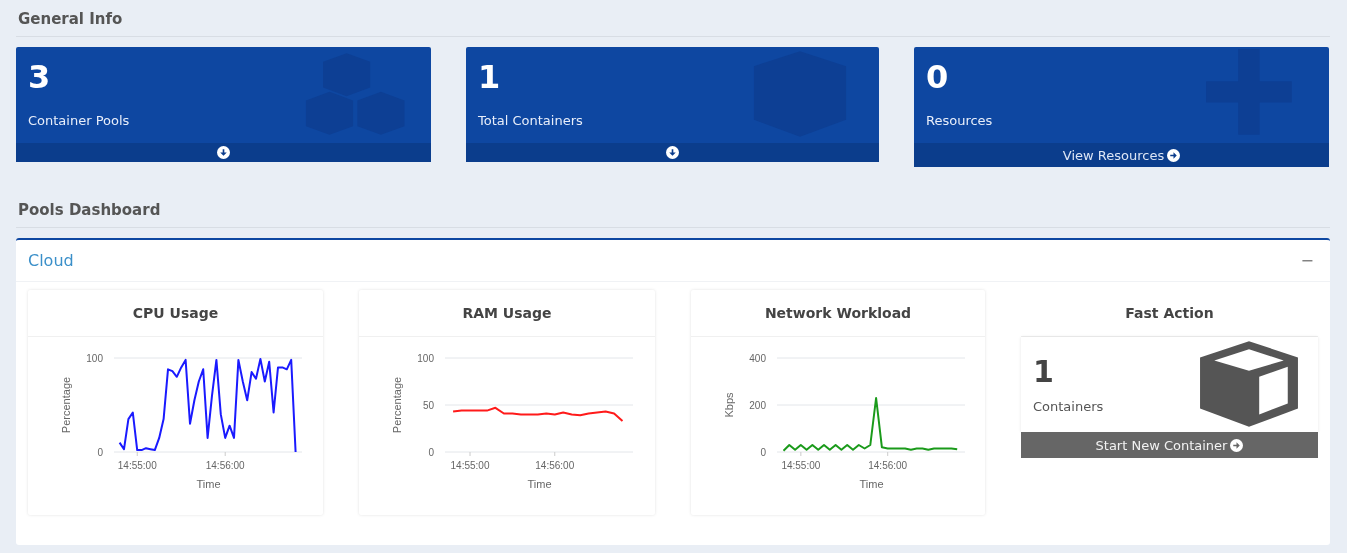 The width and height of the screenshot is (1347, 553). I want to click on card-title: Fast Action, so click(1169, 313).